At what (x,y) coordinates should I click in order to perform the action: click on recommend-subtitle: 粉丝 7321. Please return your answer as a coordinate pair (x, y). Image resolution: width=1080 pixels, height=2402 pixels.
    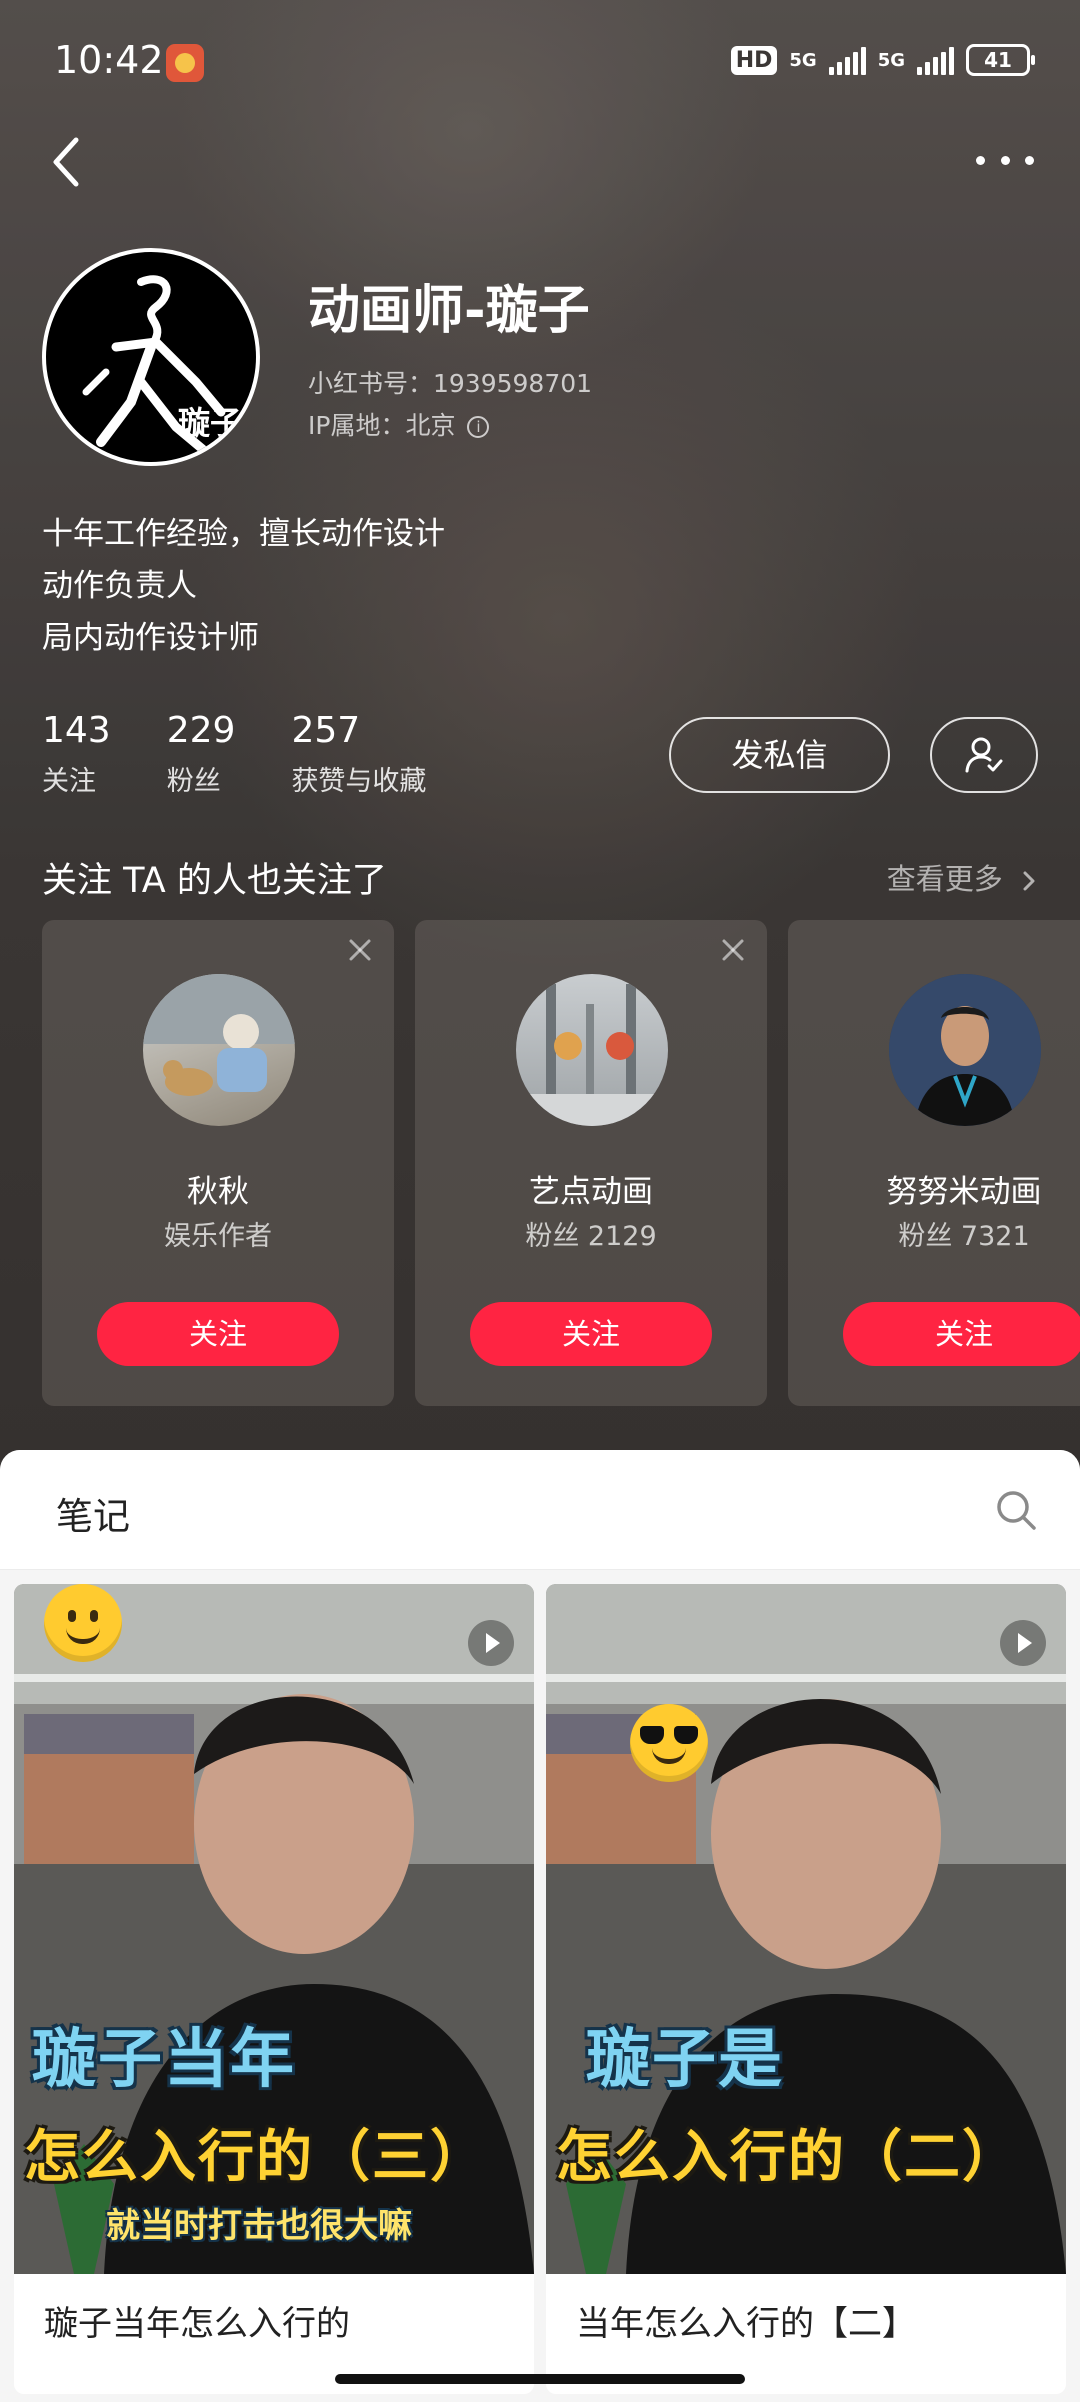
    Looking at the image, I should click on (964, 1236).